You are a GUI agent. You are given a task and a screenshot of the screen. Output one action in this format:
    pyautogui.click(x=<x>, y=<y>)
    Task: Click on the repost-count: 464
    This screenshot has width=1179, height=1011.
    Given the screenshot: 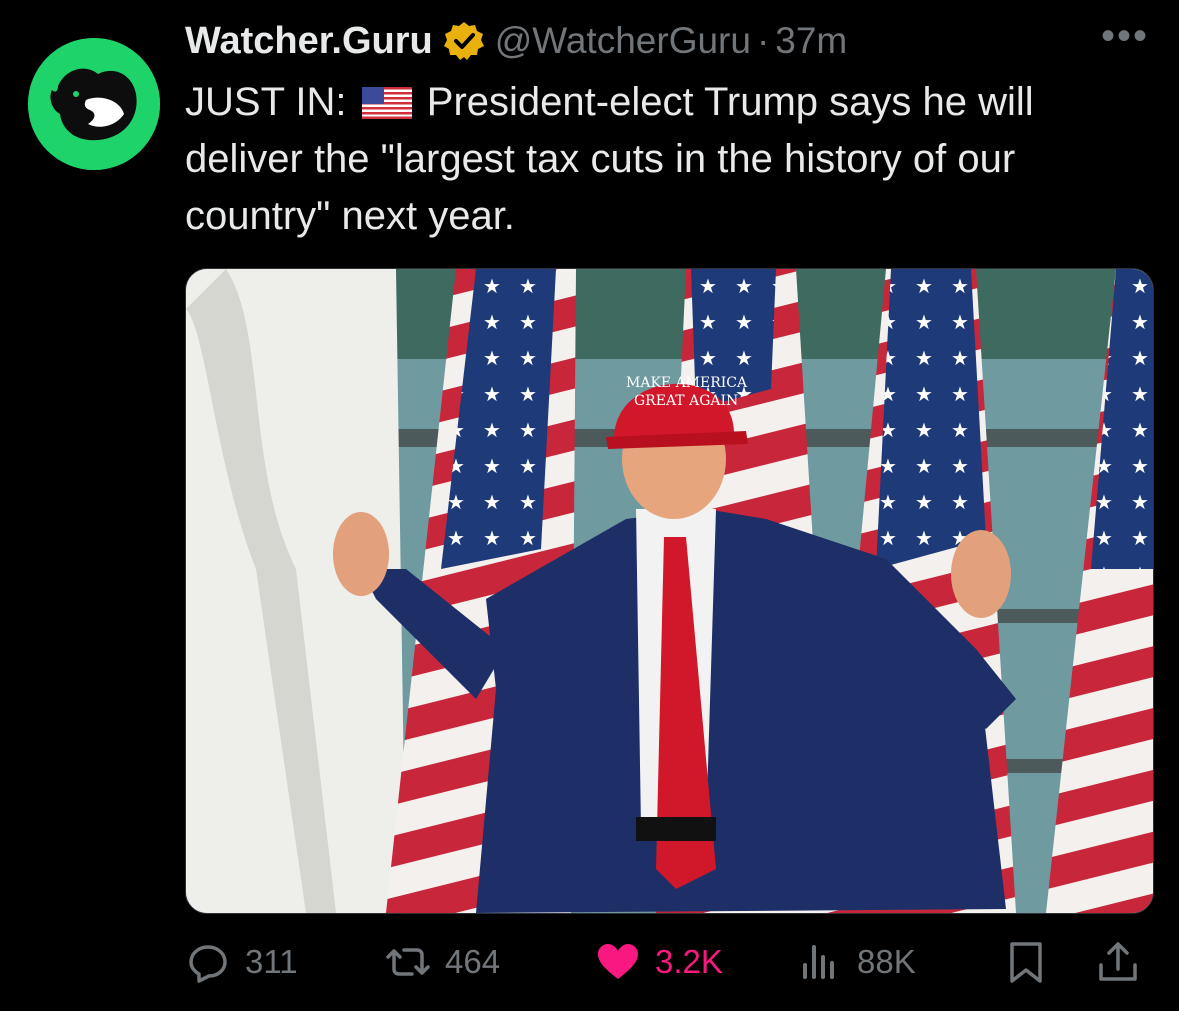 What is the action you would take?
    pyautogui.click(x=473, y=961)
    